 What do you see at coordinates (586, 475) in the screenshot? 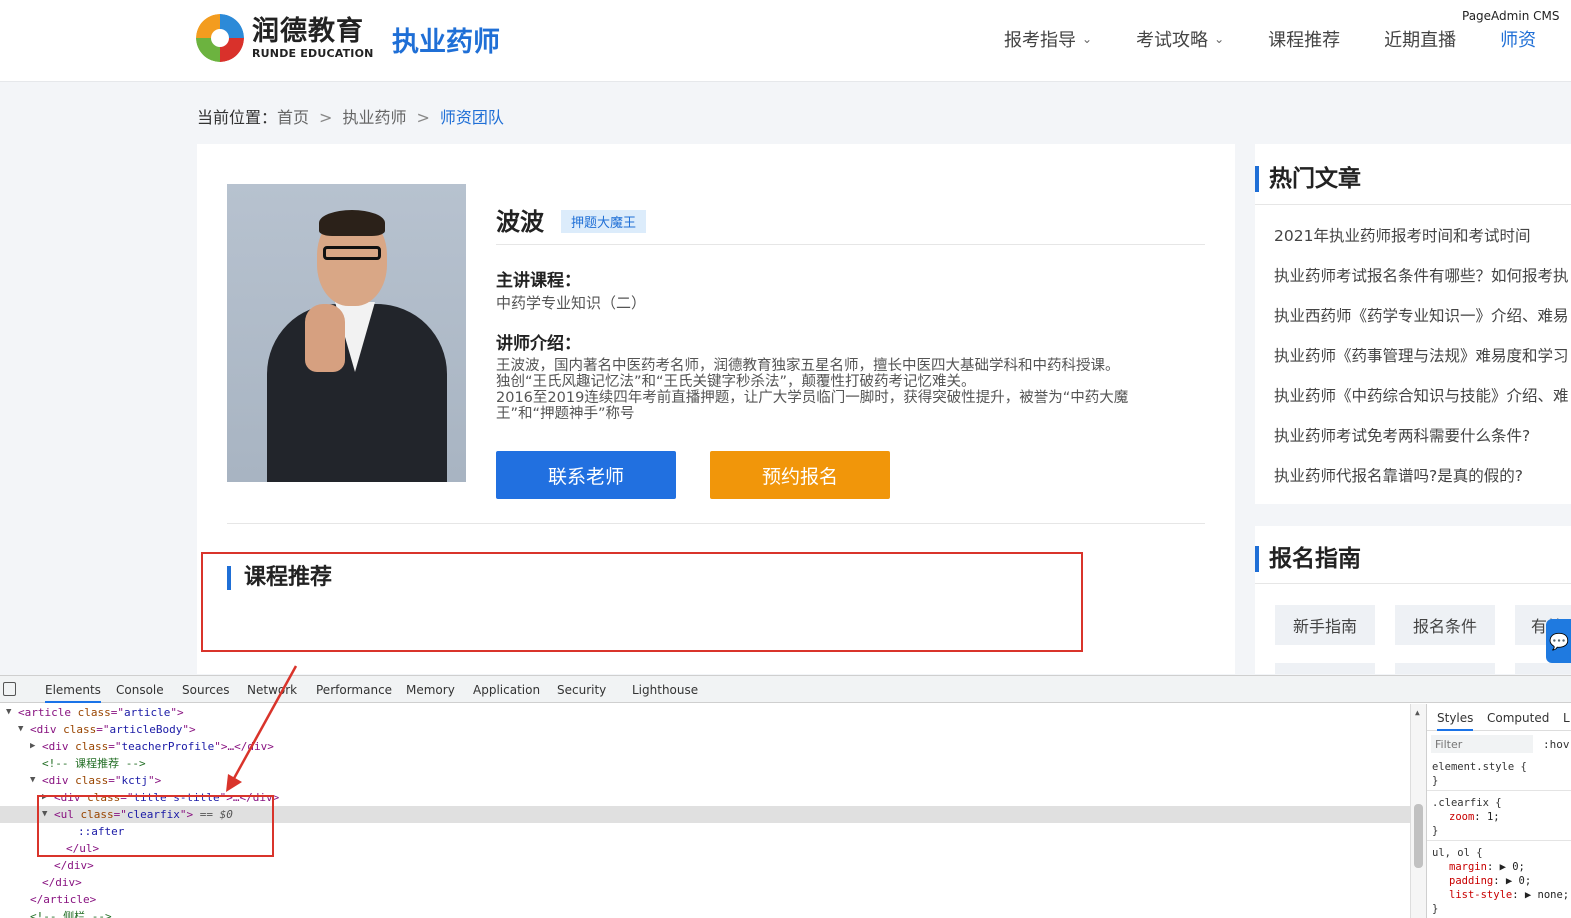
I see `contact-teacher-button: 联系老师` at bounding box center [586, 475].